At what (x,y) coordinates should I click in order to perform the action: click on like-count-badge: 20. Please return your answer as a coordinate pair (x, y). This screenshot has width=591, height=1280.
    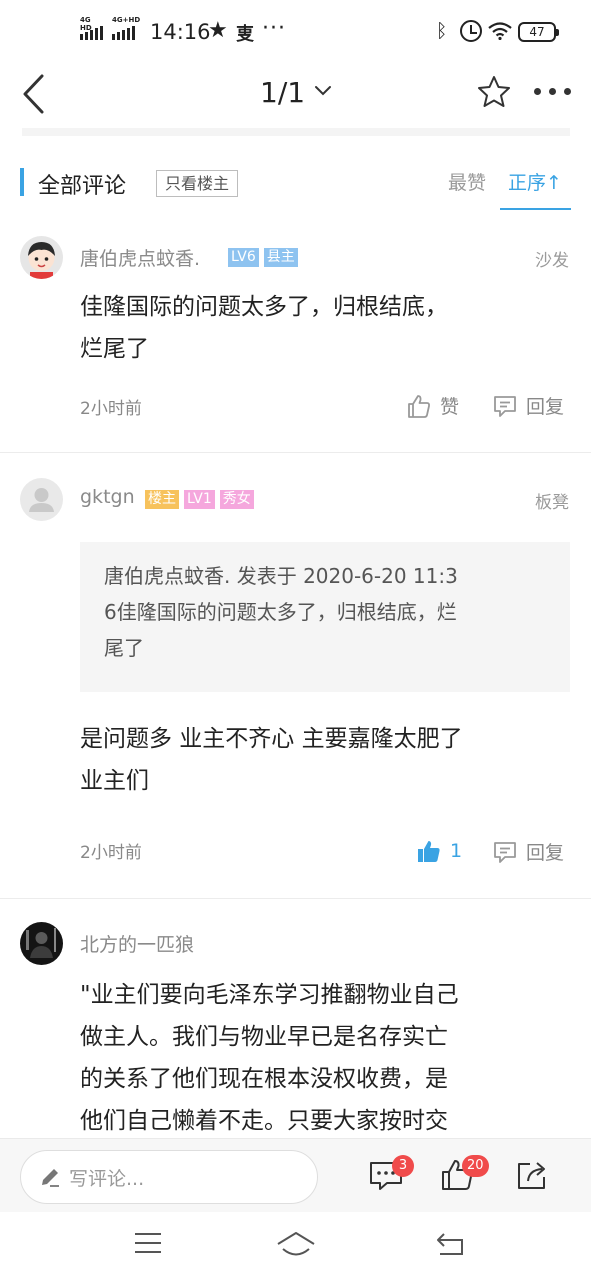
    Looking at the image, I should click on (475, 1166).